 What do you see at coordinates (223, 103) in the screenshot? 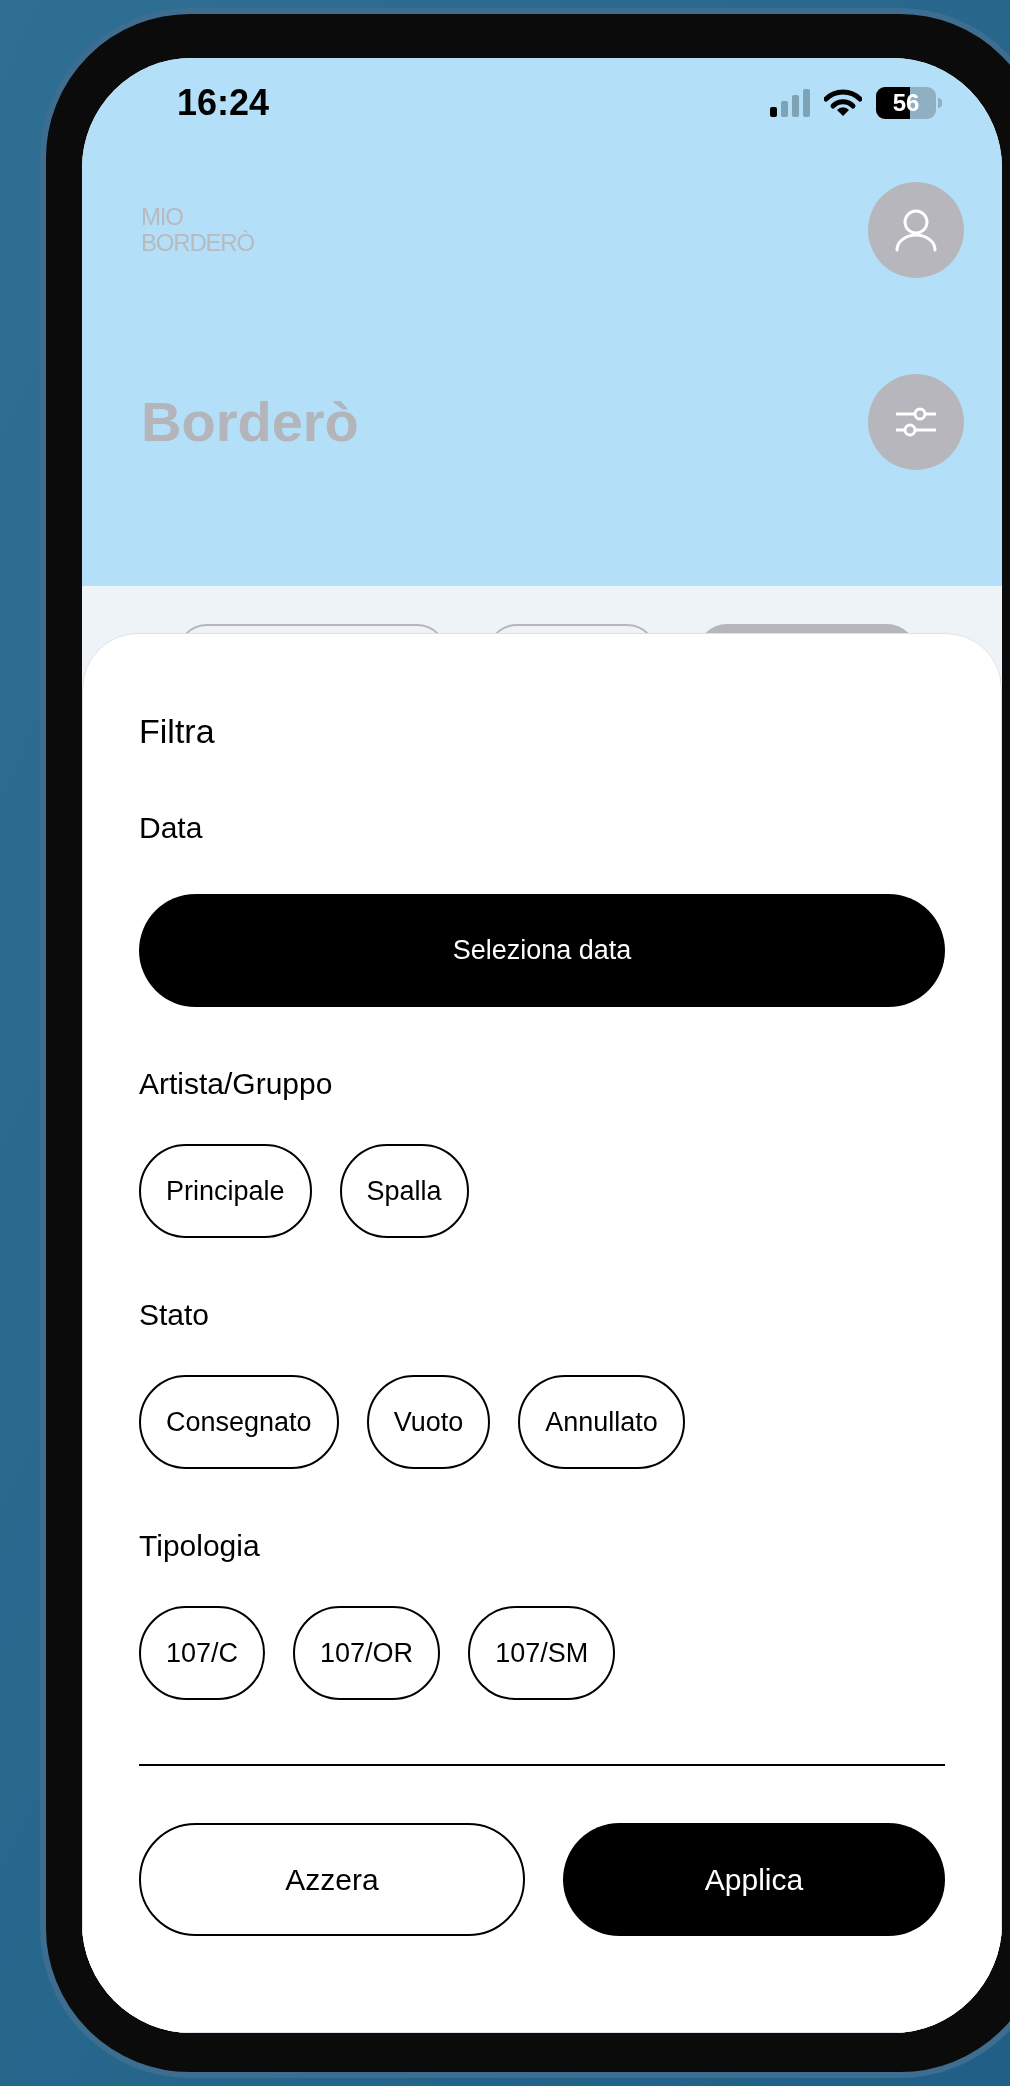
I see `status-time: 16:24` at bounding box center [223, 103].